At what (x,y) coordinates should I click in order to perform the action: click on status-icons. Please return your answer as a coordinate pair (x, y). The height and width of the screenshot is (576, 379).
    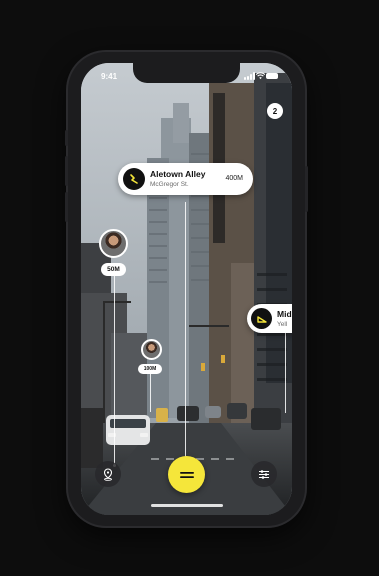
    Looking at the image, I should click on (261, 76).